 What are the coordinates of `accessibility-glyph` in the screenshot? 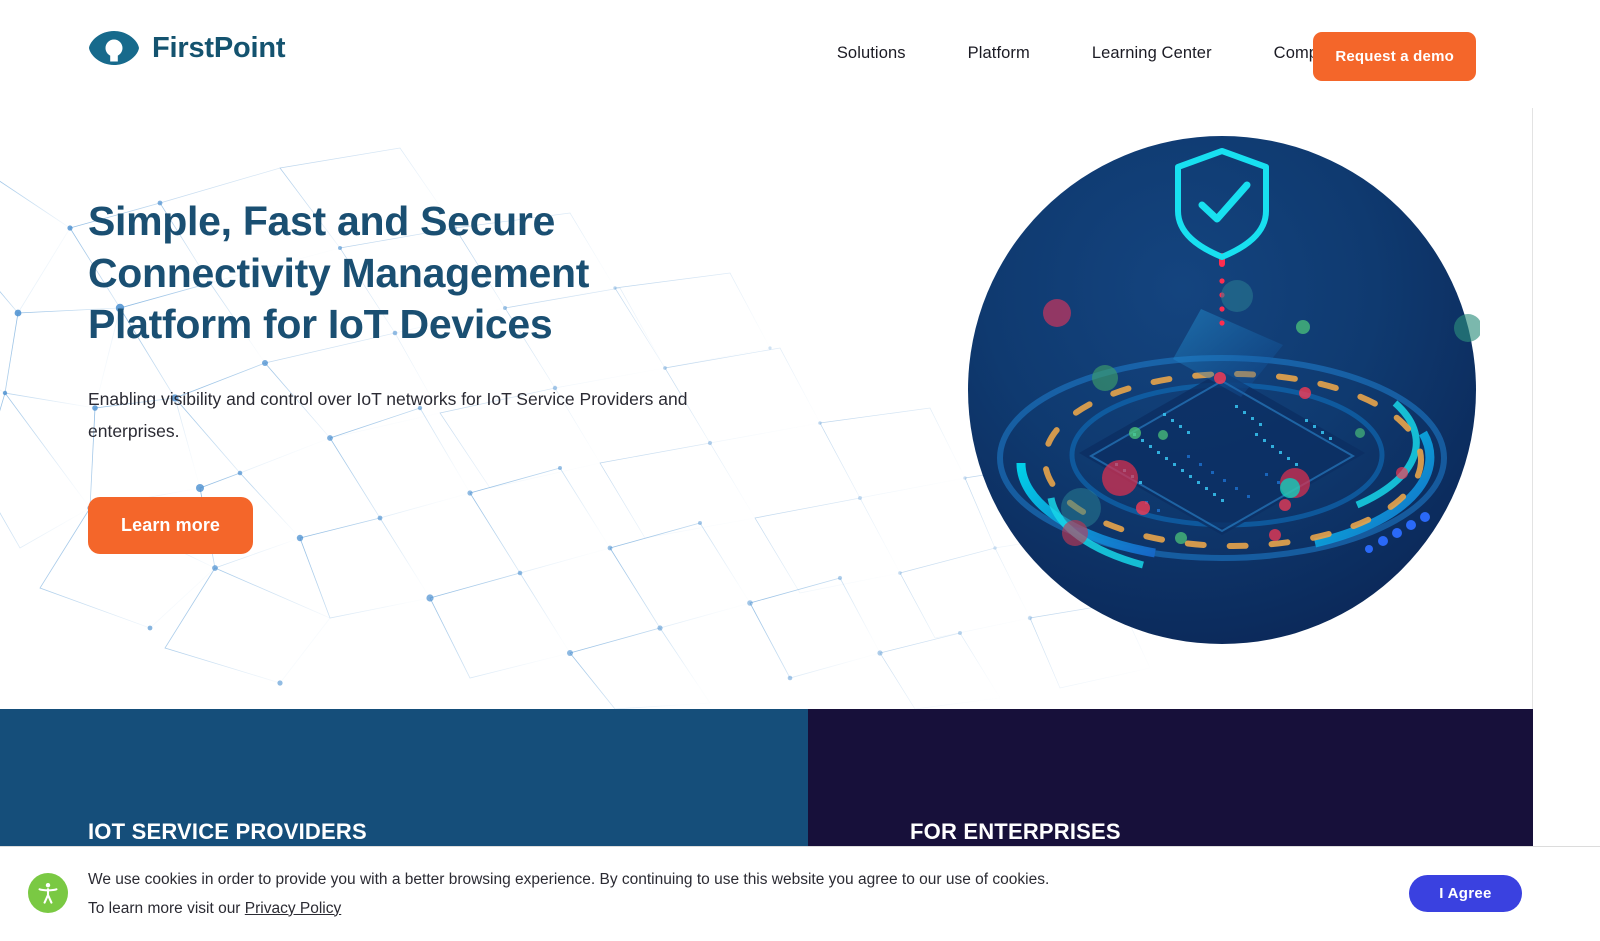 It's located at (48, 893).